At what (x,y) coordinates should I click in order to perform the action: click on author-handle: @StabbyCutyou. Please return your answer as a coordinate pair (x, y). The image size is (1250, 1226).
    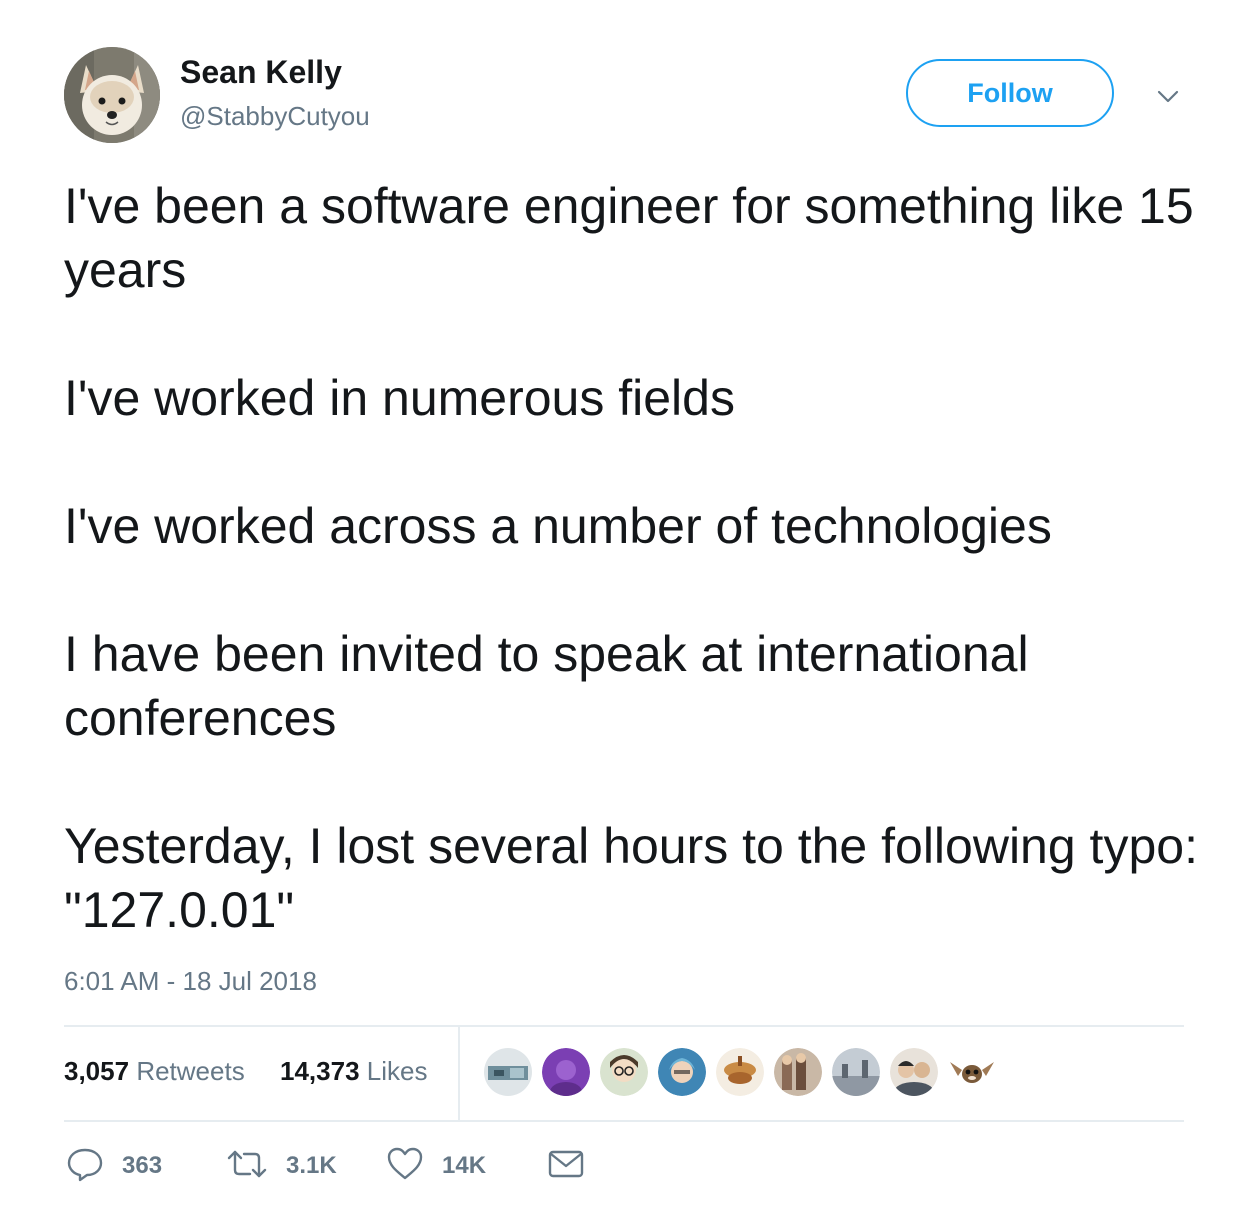
    Looking at the image, I should click on (275, 116).